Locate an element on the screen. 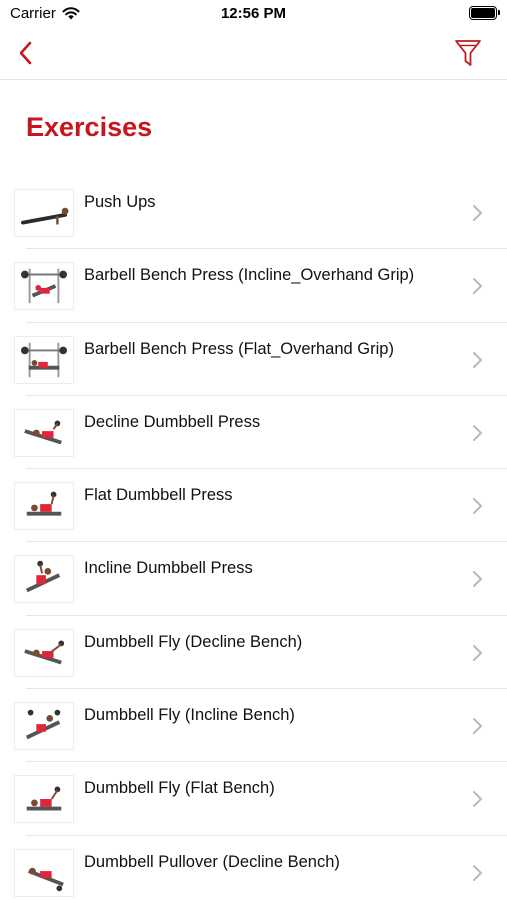 The width and height of the screenshot is (507, 900). exercise-row: Barbell Bench Press (Flat_Overhand Grip) is located at coordinates (253, 359).